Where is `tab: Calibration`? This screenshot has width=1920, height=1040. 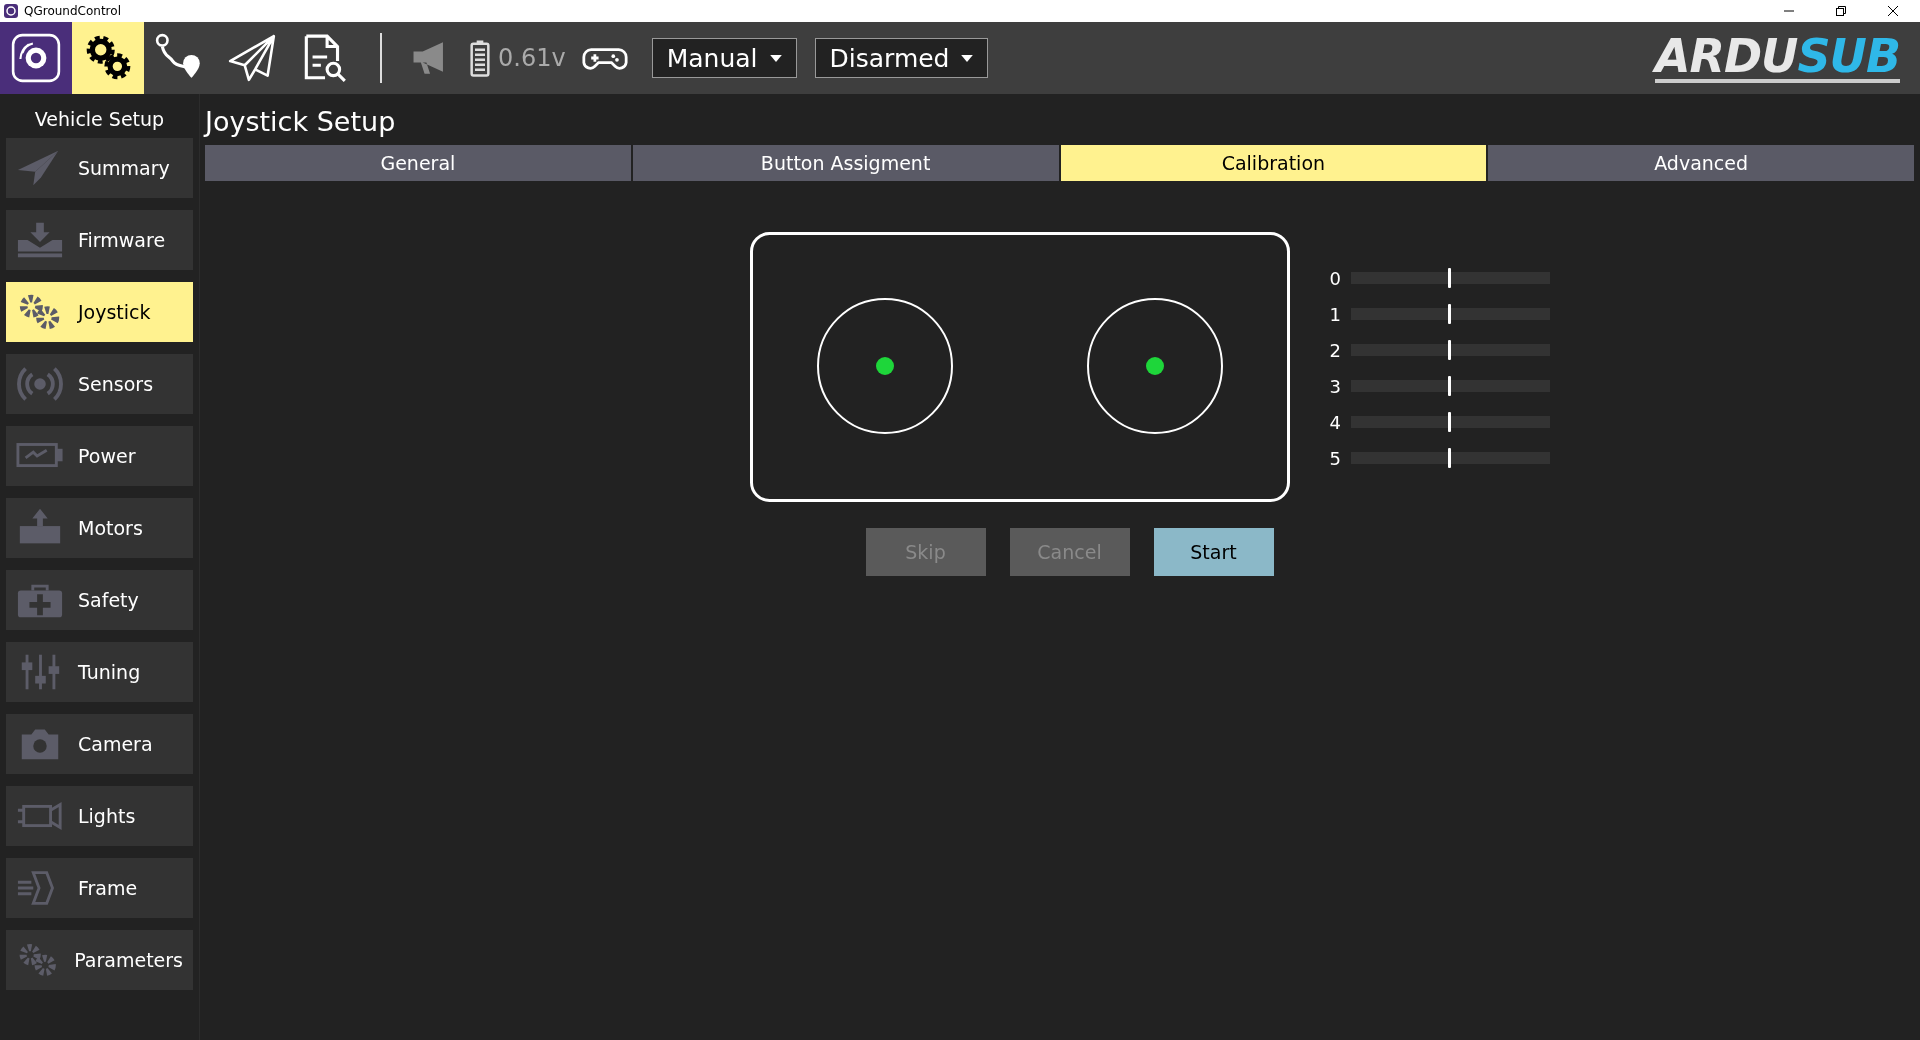 tab: Calibration is located at coordinates (1273, 163).